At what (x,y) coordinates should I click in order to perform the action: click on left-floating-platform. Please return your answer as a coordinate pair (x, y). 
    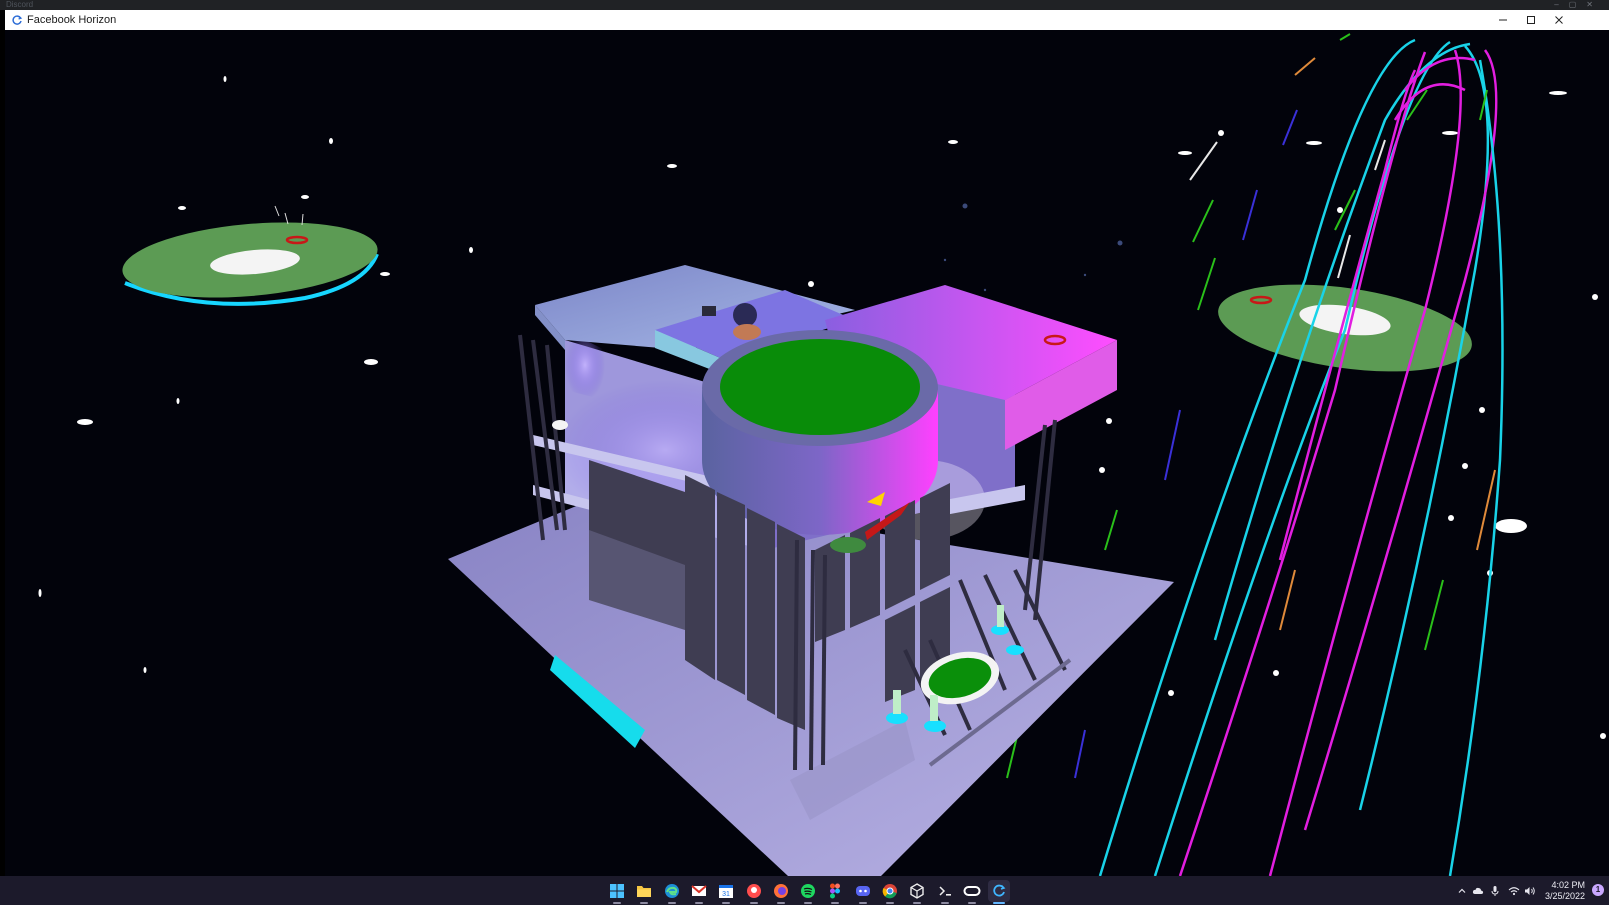
    Looking at the image, I should click on (250, 255).